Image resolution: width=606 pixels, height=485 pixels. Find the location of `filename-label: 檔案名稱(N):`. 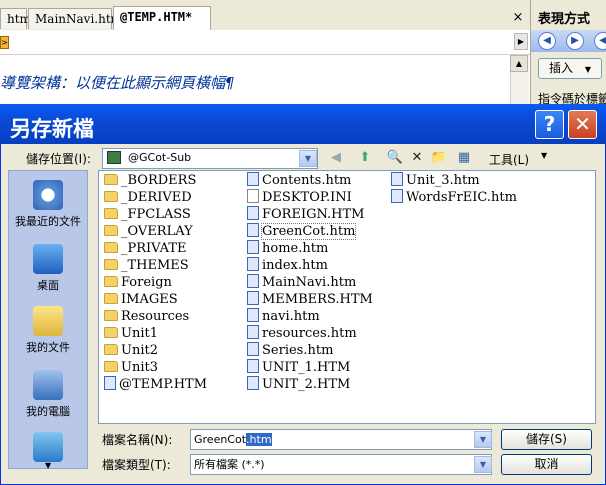

filename-label: 檔案名稱(N): is located at coordinates (137, 440).